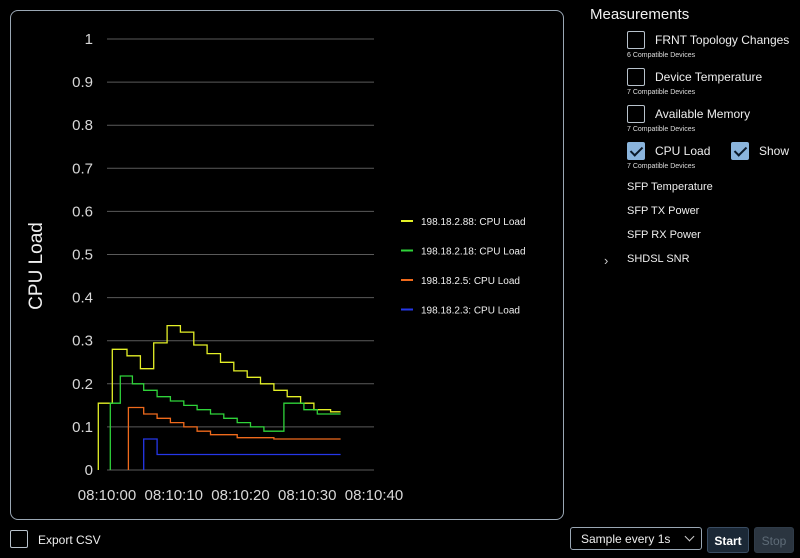 This screenshot has height=558, width=800. I want to click on measurement-available-memory: Available Memory 7 Compatible Devices, so click(695, 123).